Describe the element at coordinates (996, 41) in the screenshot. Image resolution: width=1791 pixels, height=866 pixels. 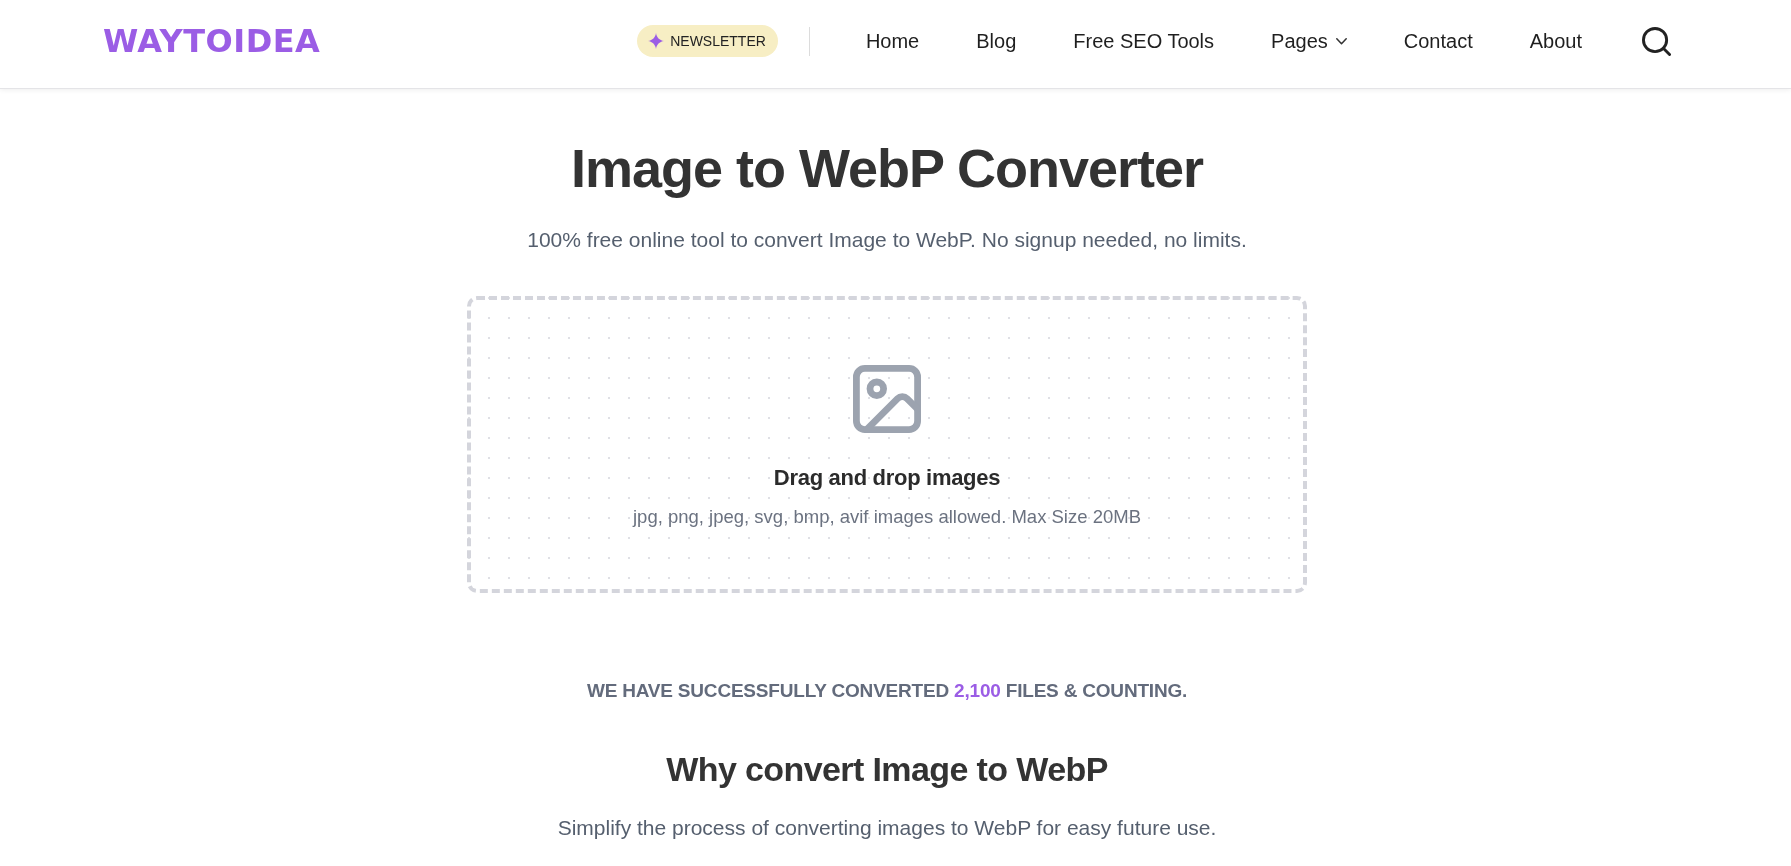
I see `nav-link: Blog` at that location.